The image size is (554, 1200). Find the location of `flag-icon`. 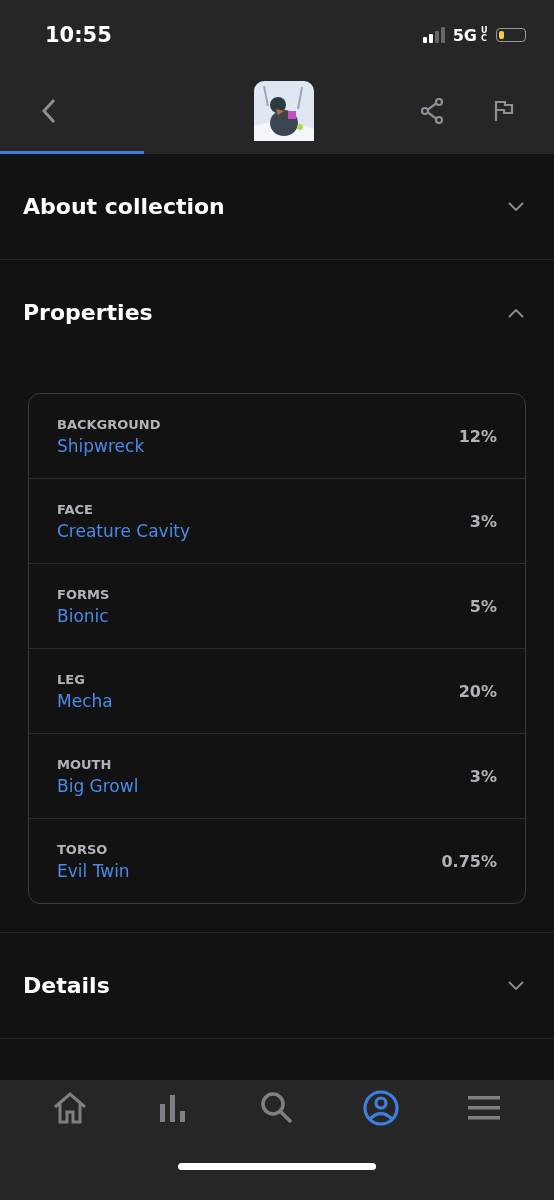

flag-icon is located at coordinates (504, 110).